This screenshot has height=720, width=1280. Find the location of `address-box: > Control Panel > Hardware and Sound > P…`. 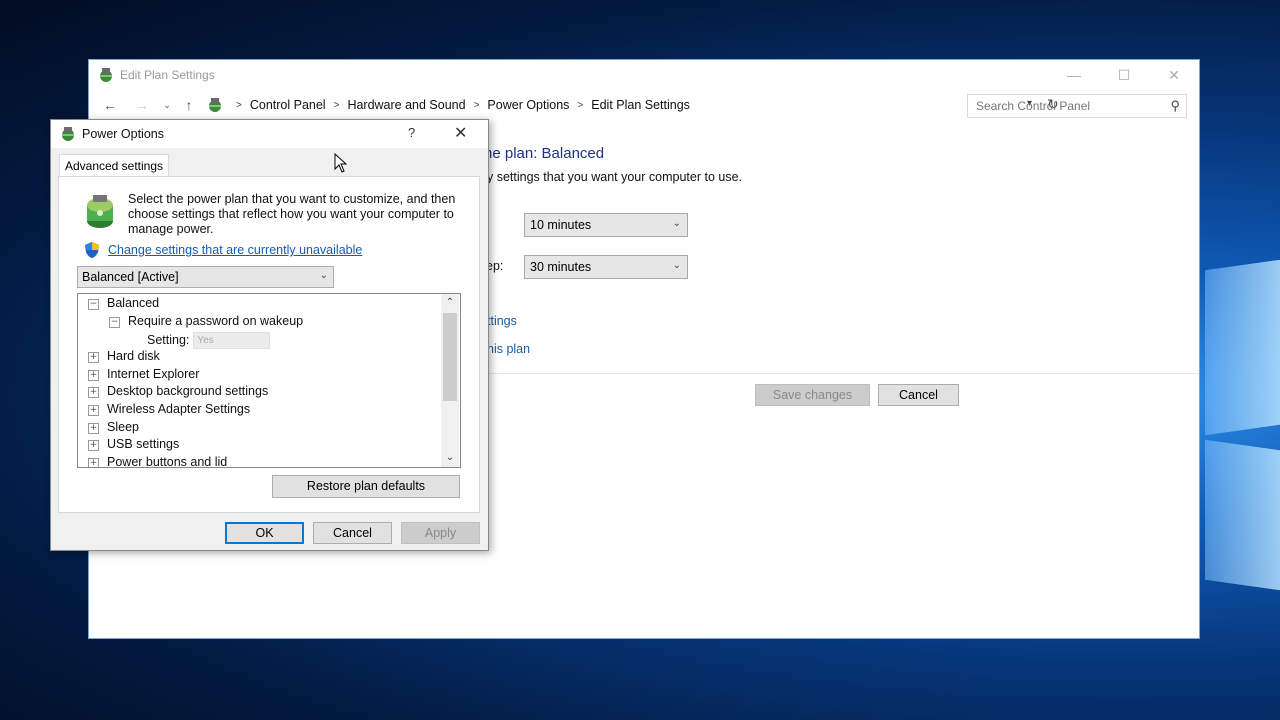

address-box: > Control Panel > Hardware and Sound > P… is located at coordinates (630, 105).